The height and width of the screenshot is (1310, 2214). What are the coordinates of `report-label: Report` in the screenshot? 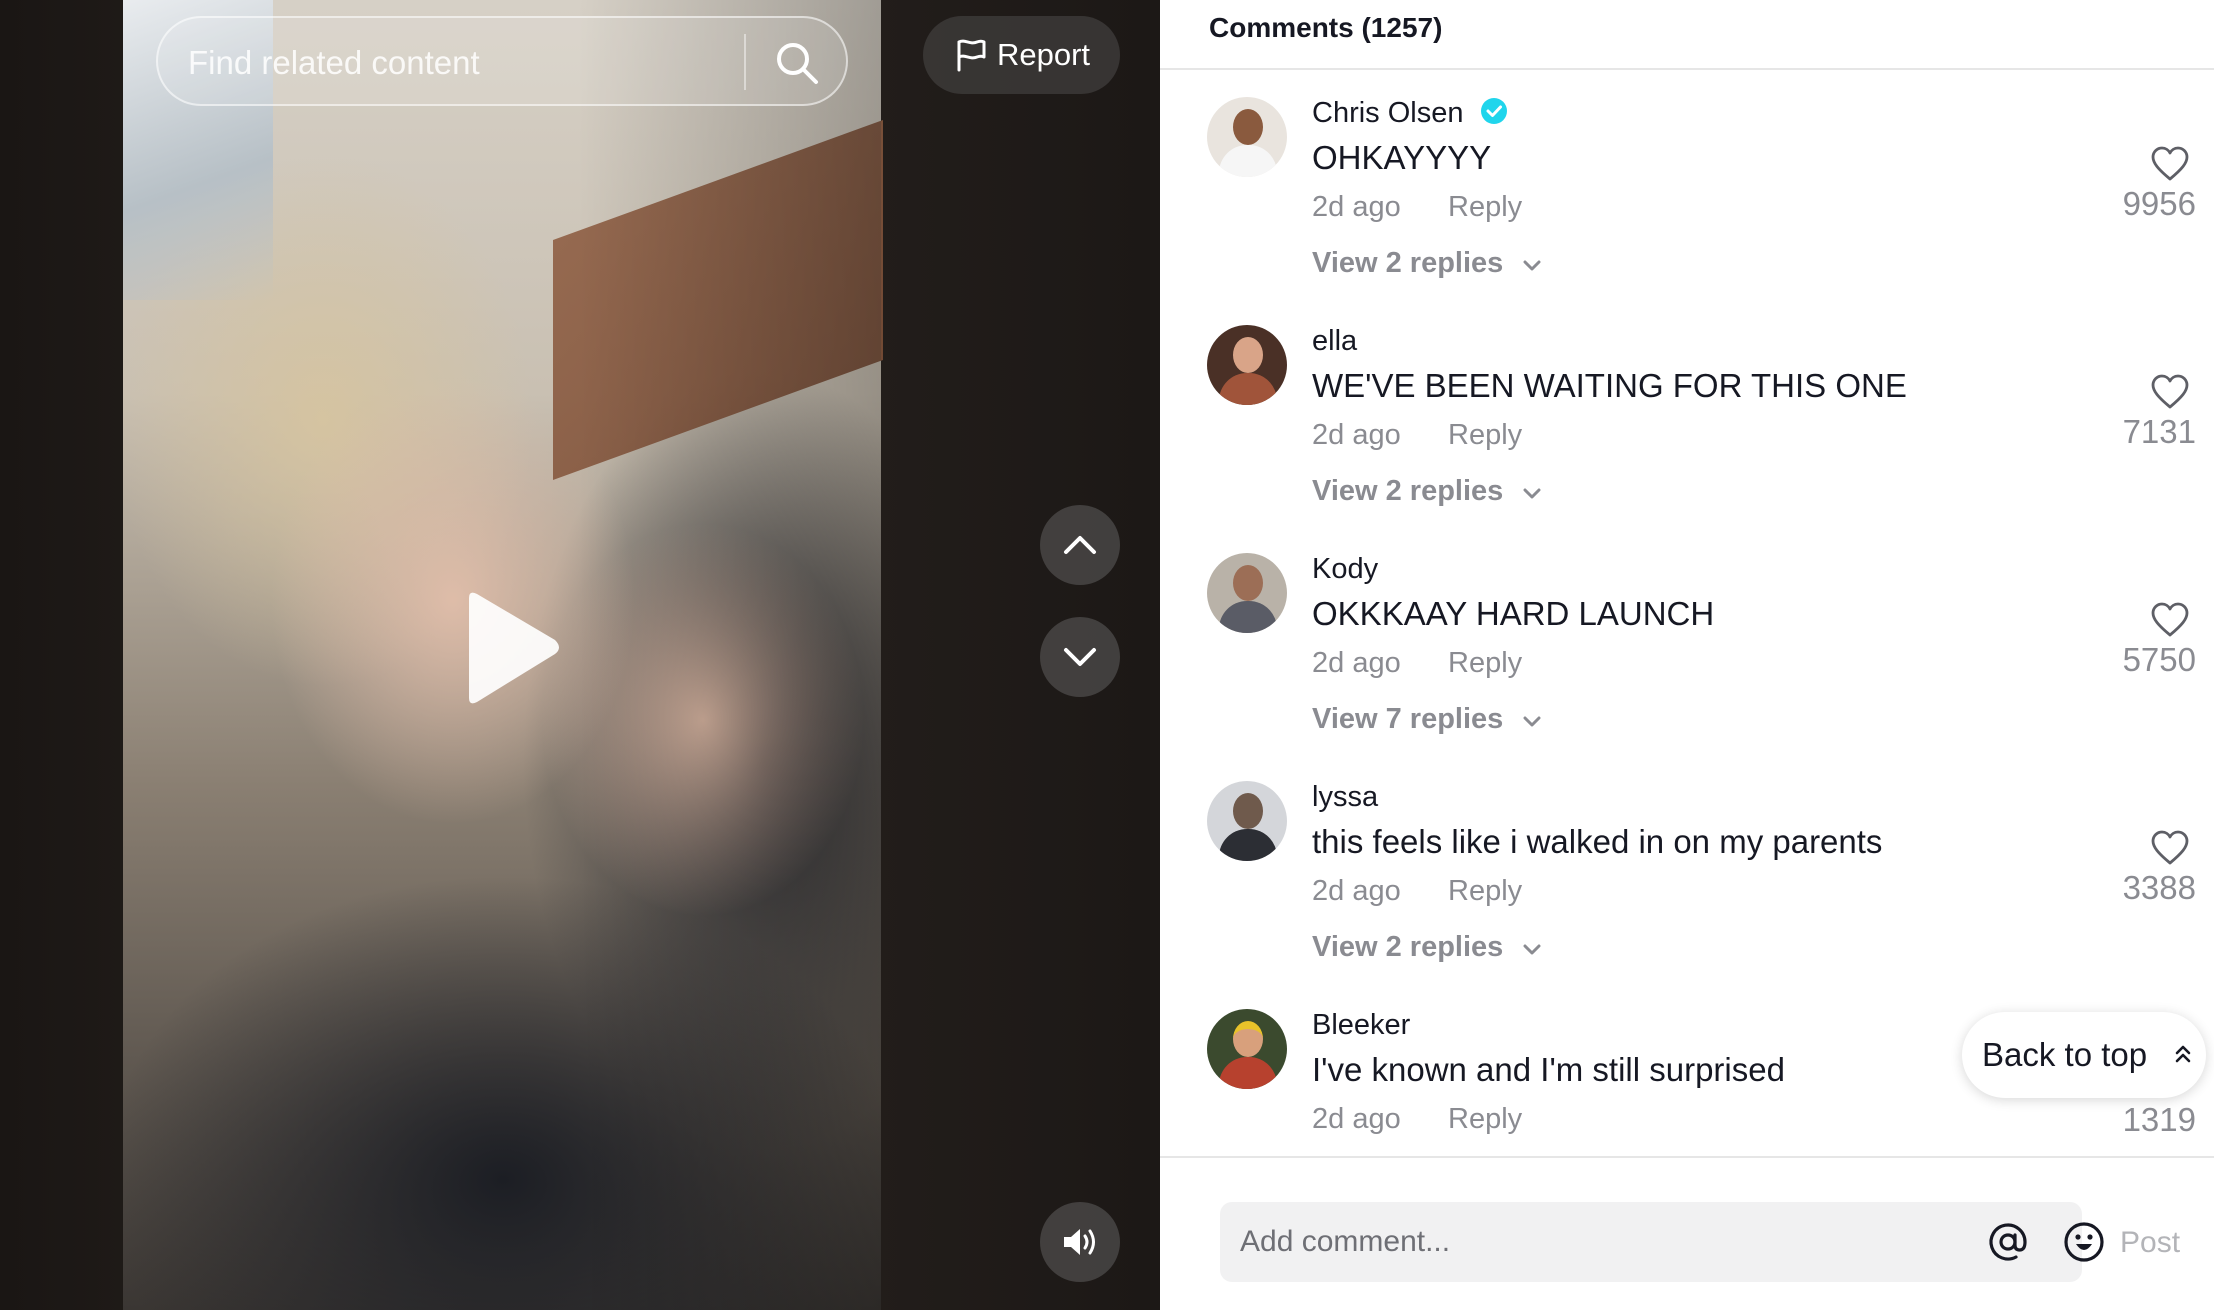 It's located at (1044, 54).